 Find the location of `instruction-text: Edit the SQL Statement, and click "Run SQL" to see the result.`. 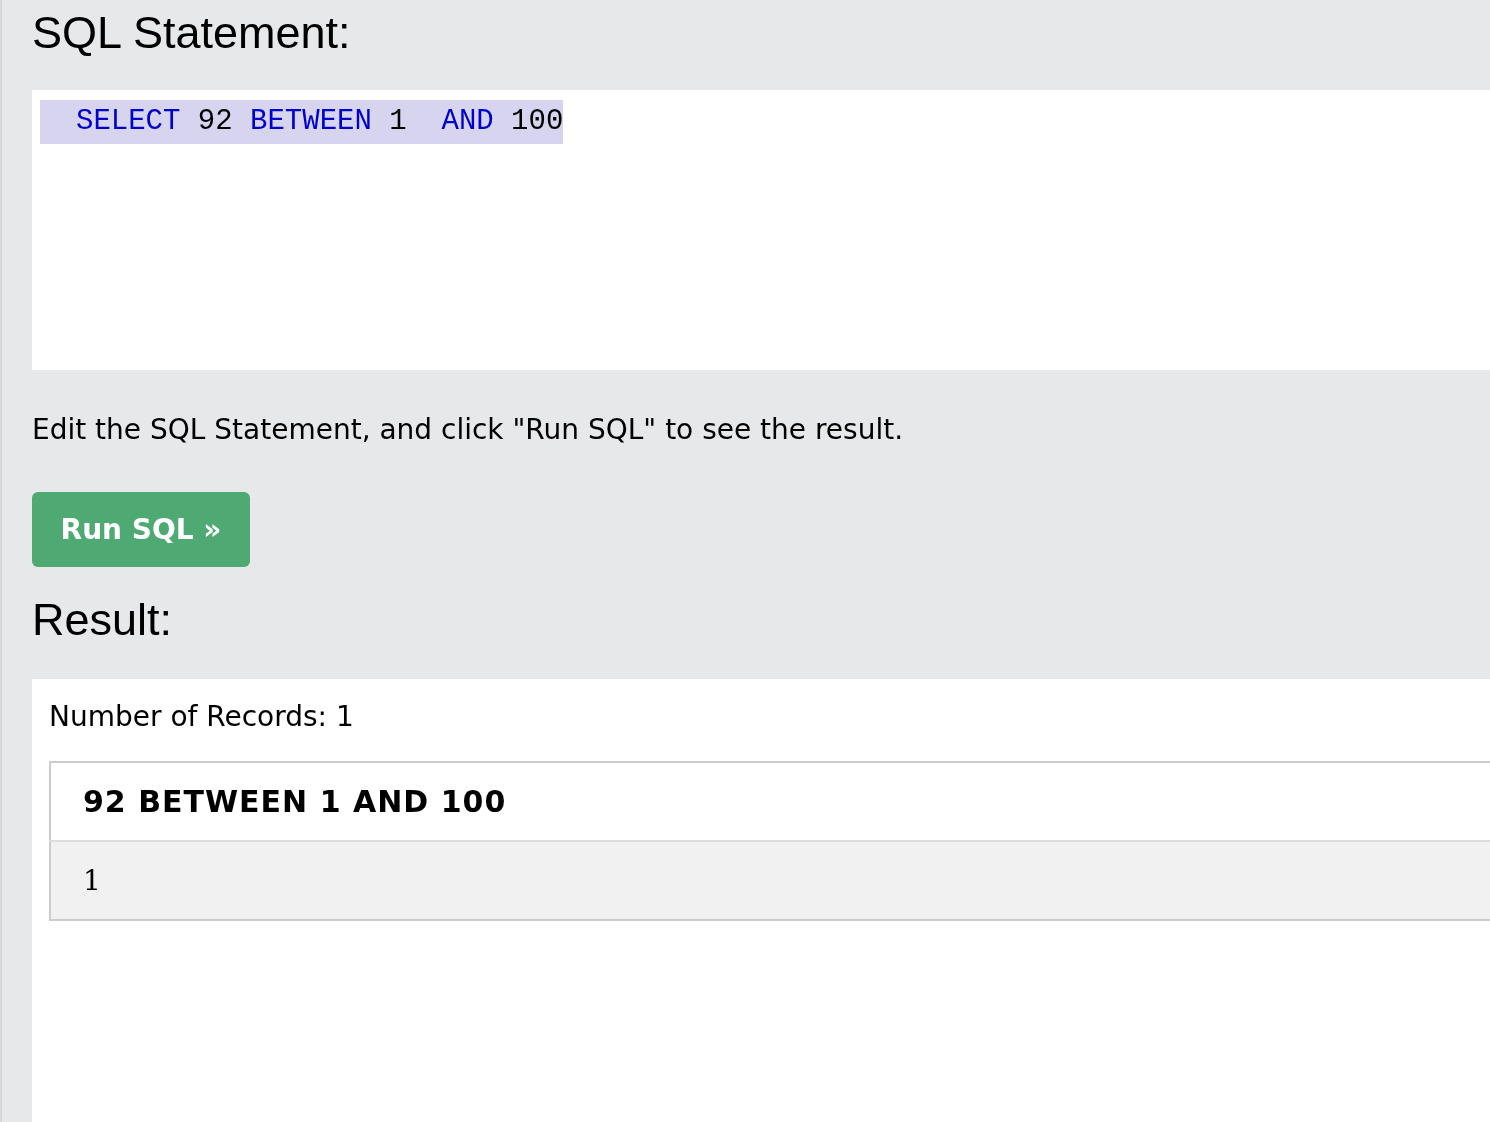

instruction-text: Edit the SQL Statement, and click "Run SQL" to see the result. is located at coordinates (468, 430).